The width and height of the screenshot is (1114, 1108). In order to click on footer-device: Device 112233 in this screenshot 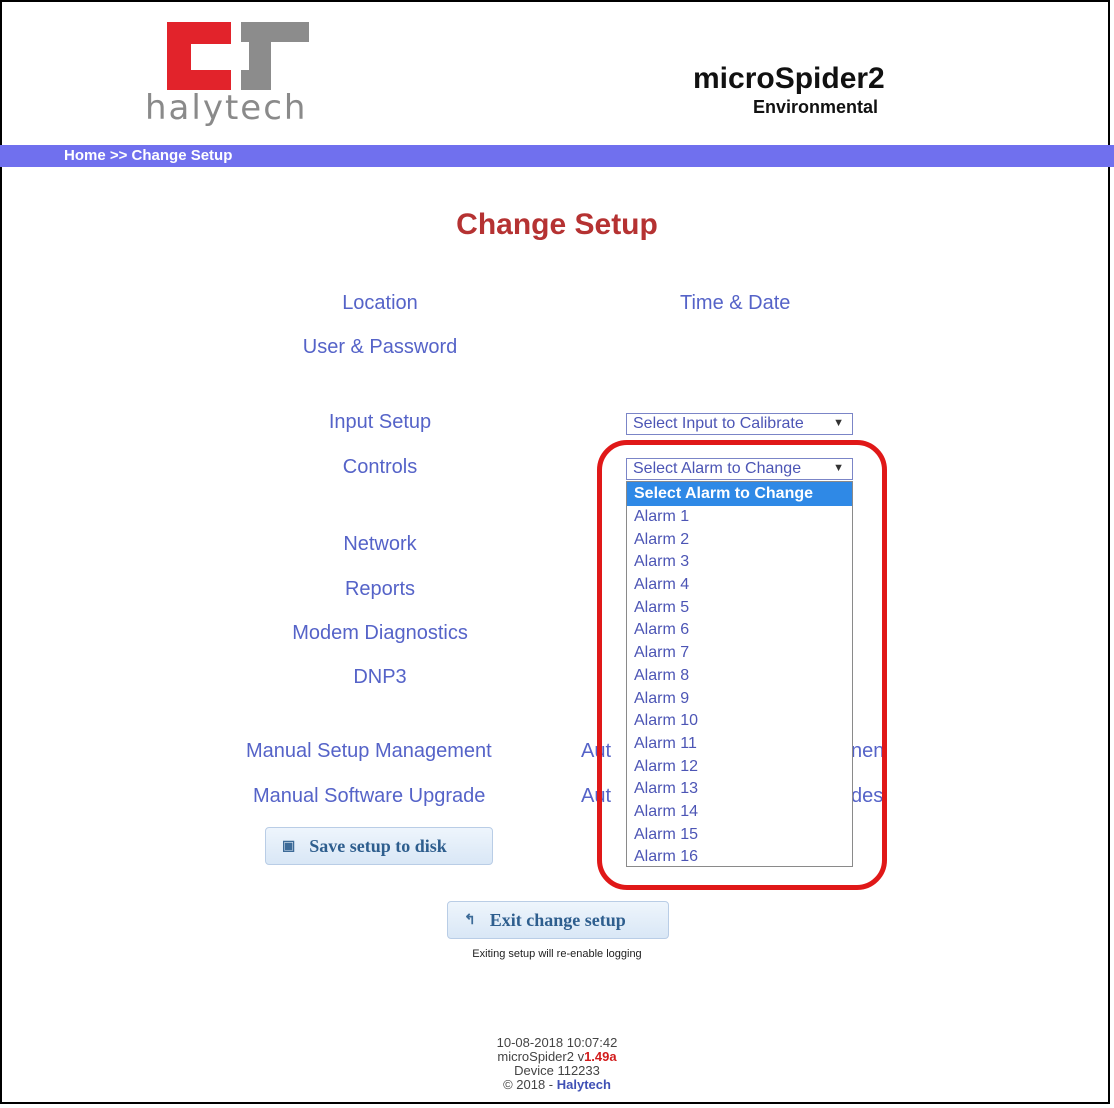, I will do `click(557, 1070)`.